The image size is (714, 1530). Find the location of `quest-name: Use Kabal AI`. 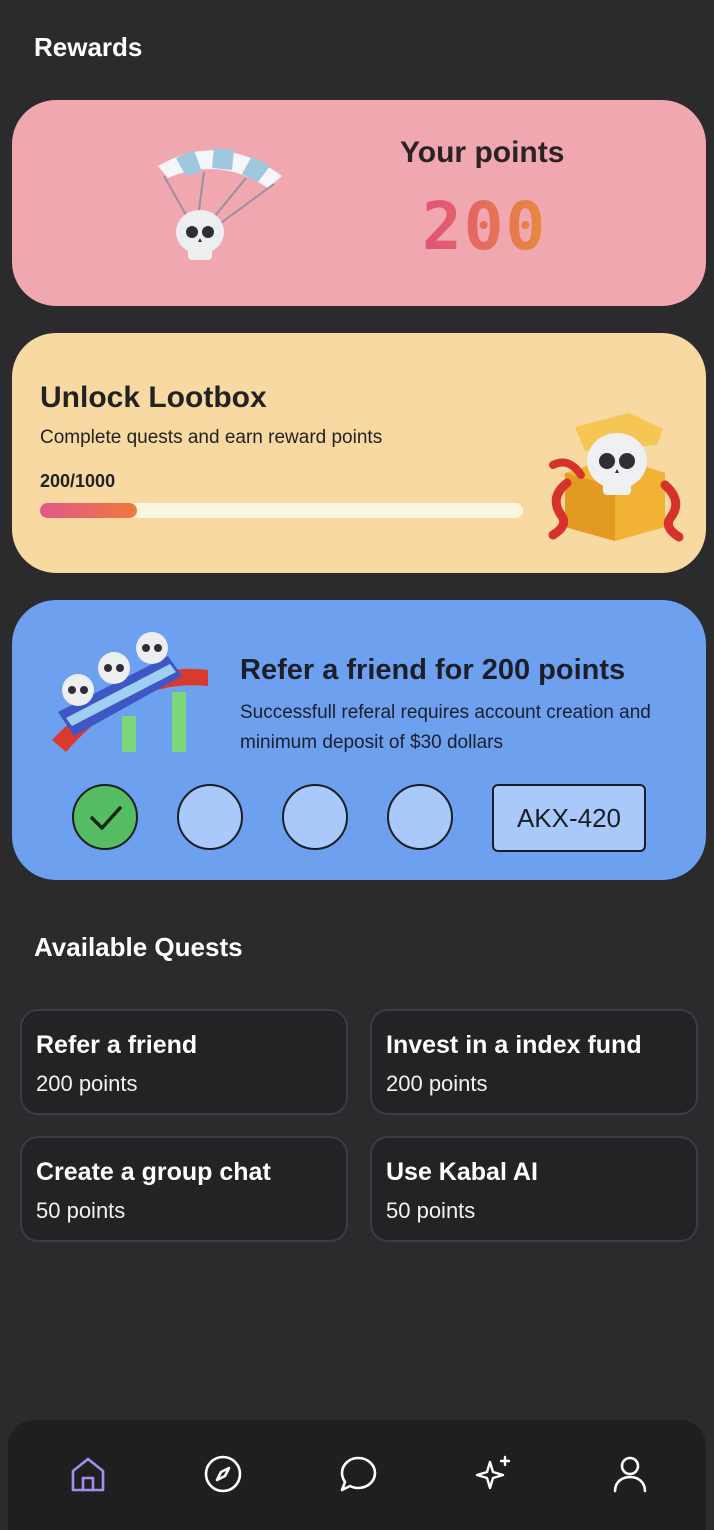

quest-name: Use Kabal AI is located at coordinates (462, 1172).